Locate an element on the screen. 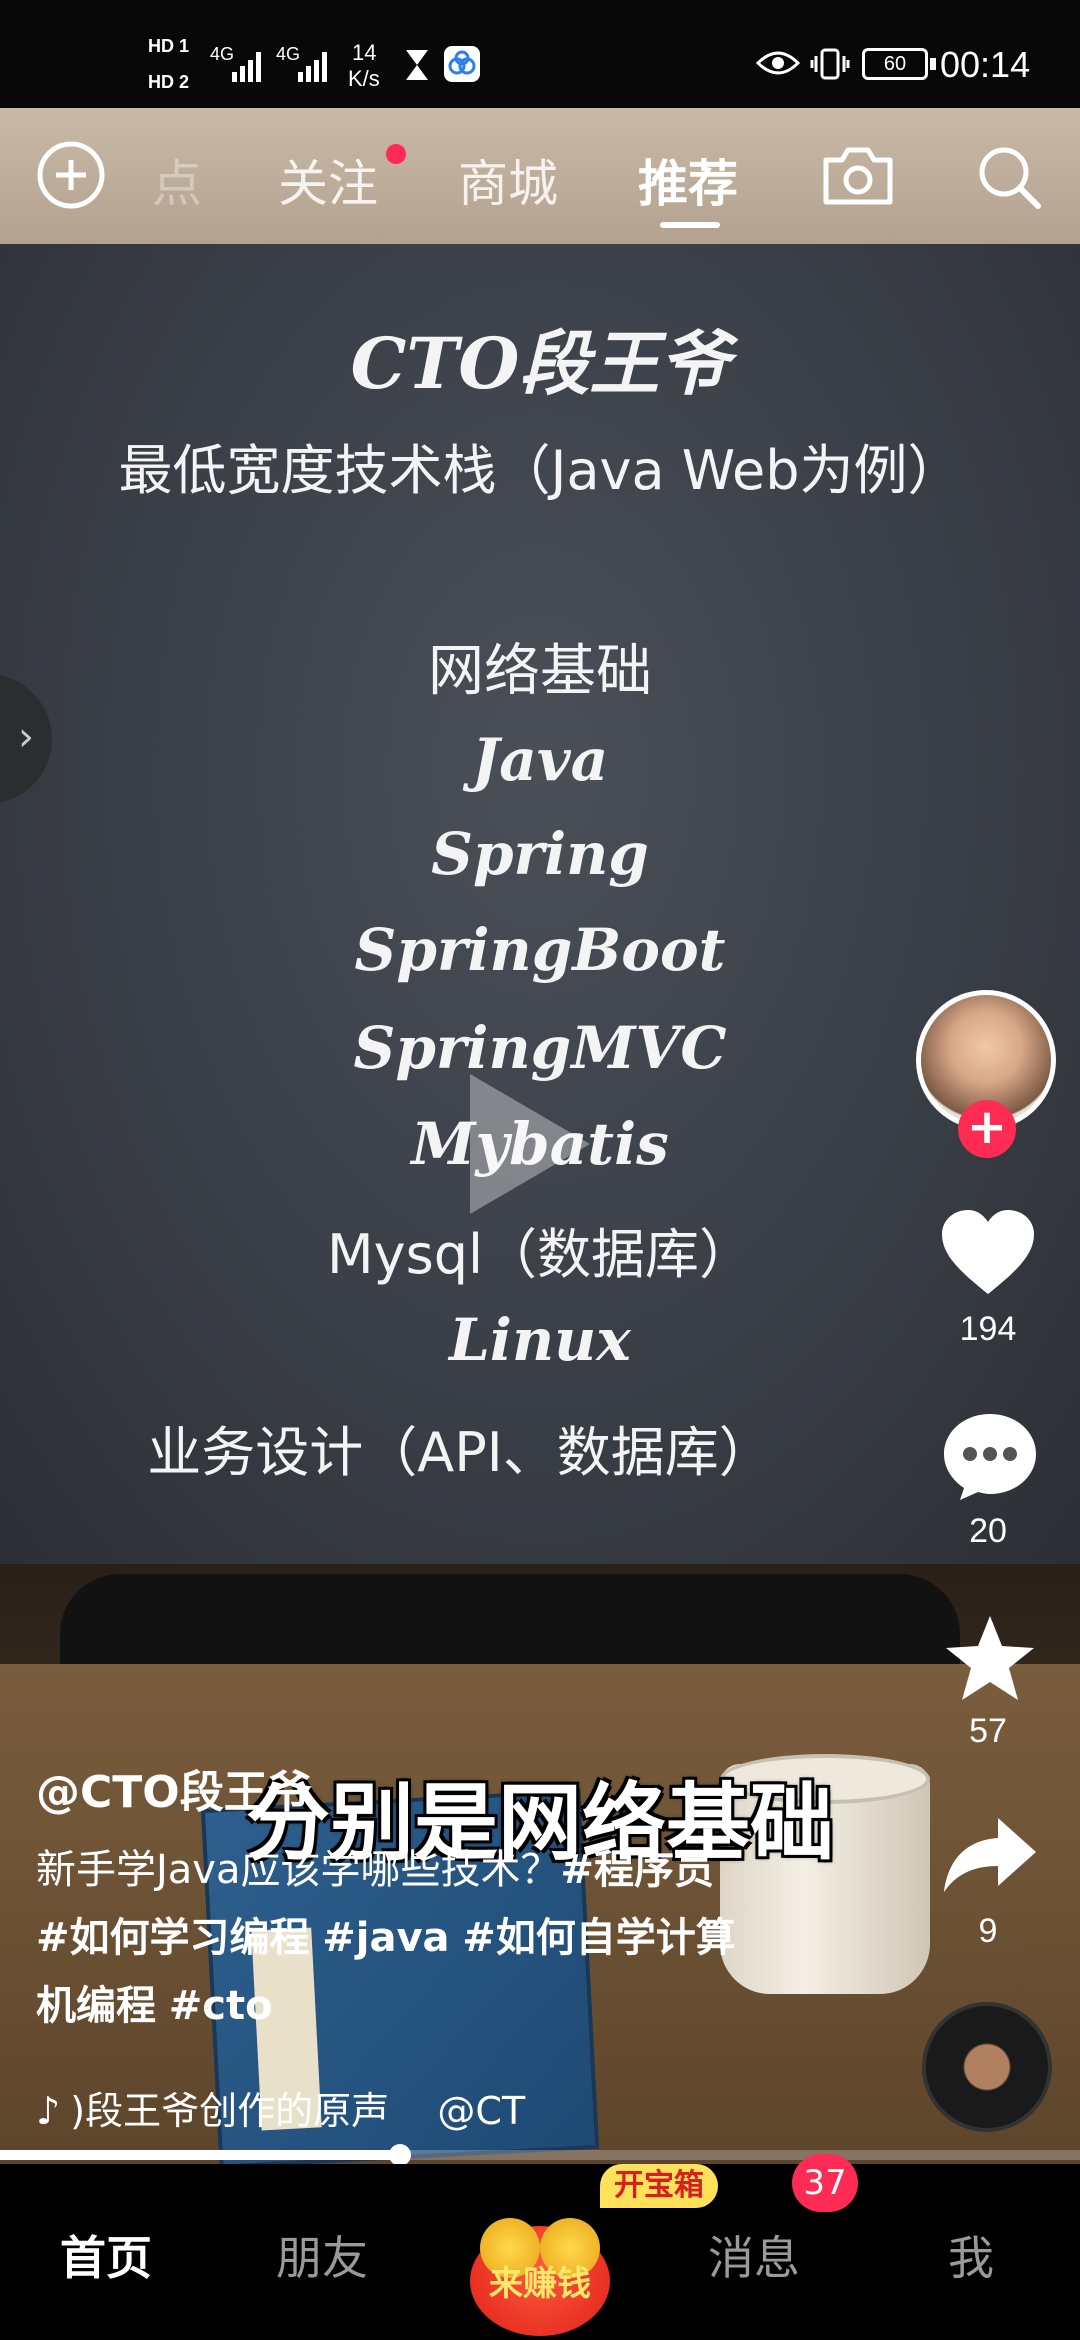  comment-count: 20 is located at coordinates (988, 1531).